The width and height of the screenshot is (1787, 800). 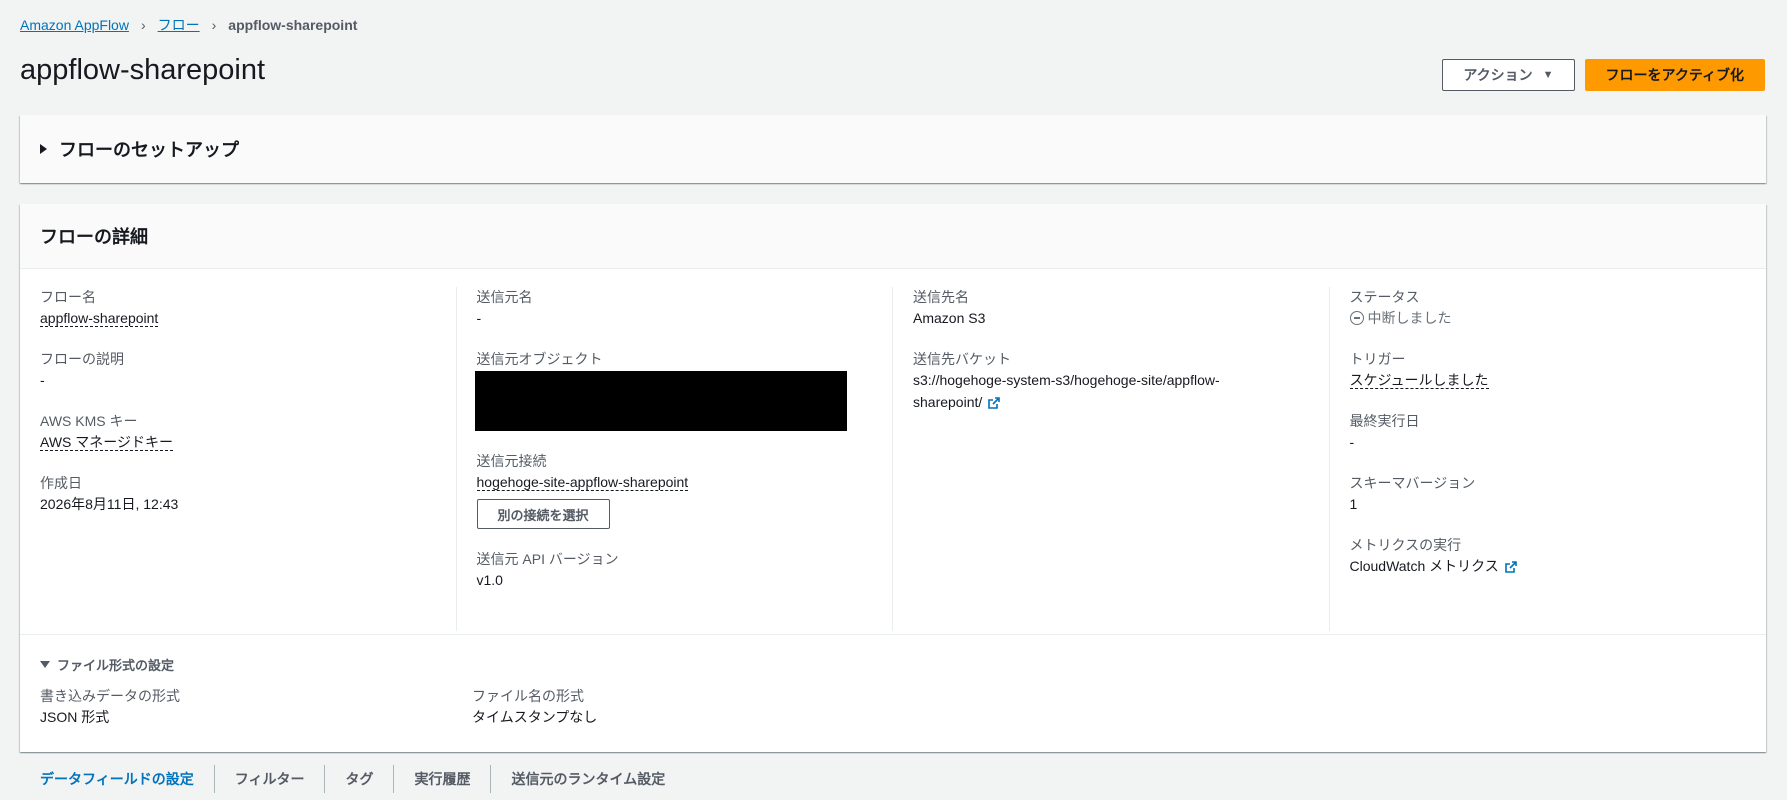 What do you see at coordinates (543, 514) in the screenshot?
I see `choose-connection-button: 別の接続を選択` at bounding box center [543, 514].